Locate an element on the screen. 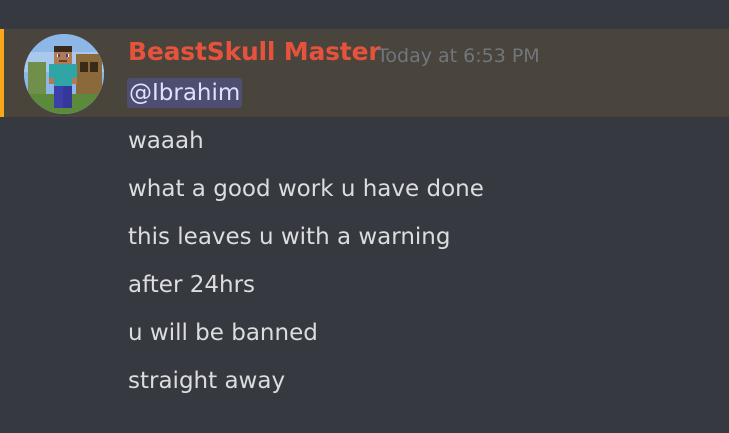 The width and height of the screenshot is (729, 433). message-line: this leaves u with a warning is located at coordinates (289, 237).